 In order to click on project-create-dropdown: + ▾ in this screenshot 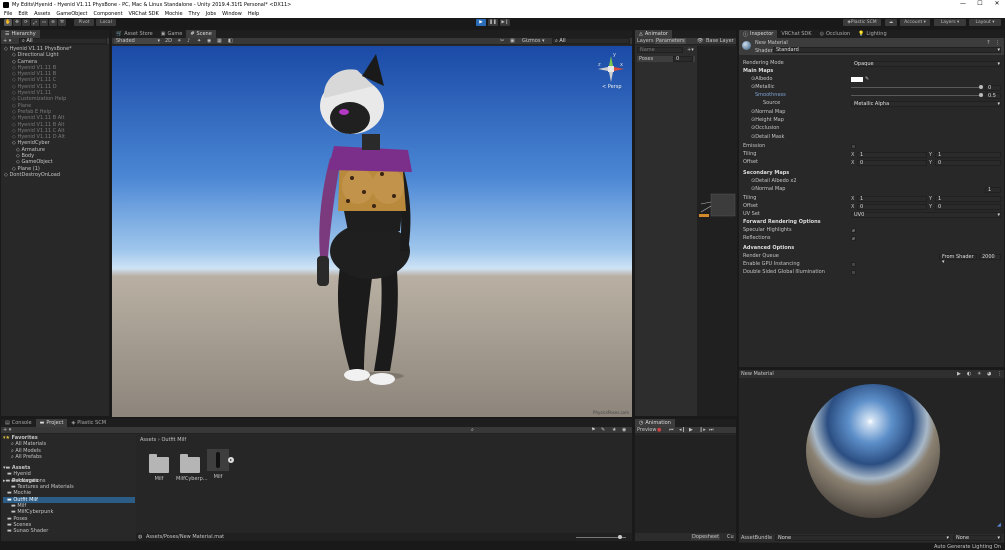, I will do `click(7, 430)`.